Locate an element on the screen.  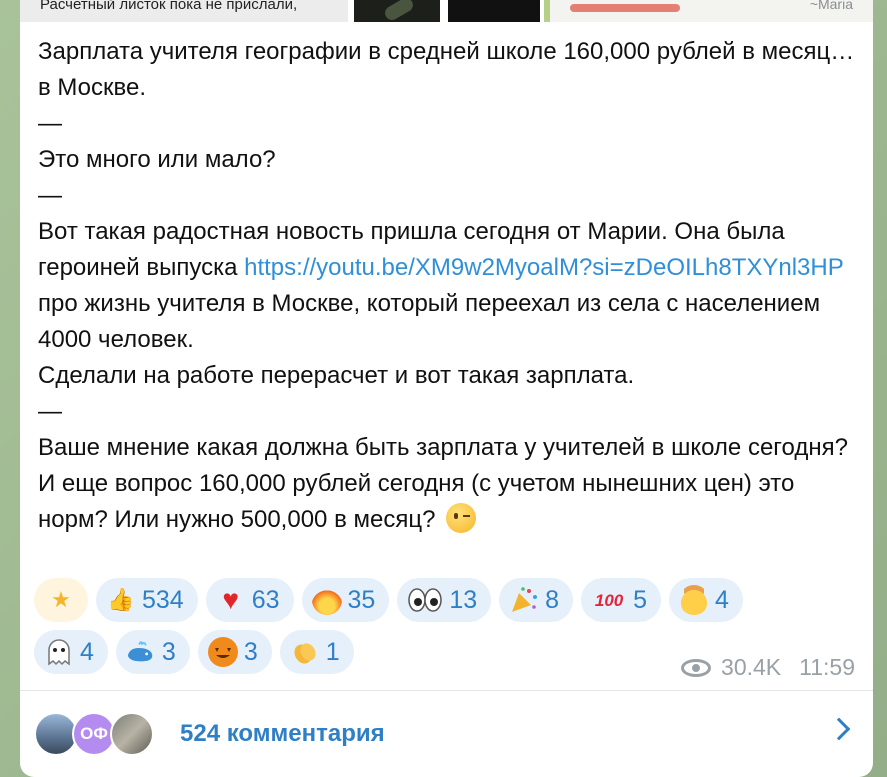
clapping-hands-icon is located at coordinates (305, 652).